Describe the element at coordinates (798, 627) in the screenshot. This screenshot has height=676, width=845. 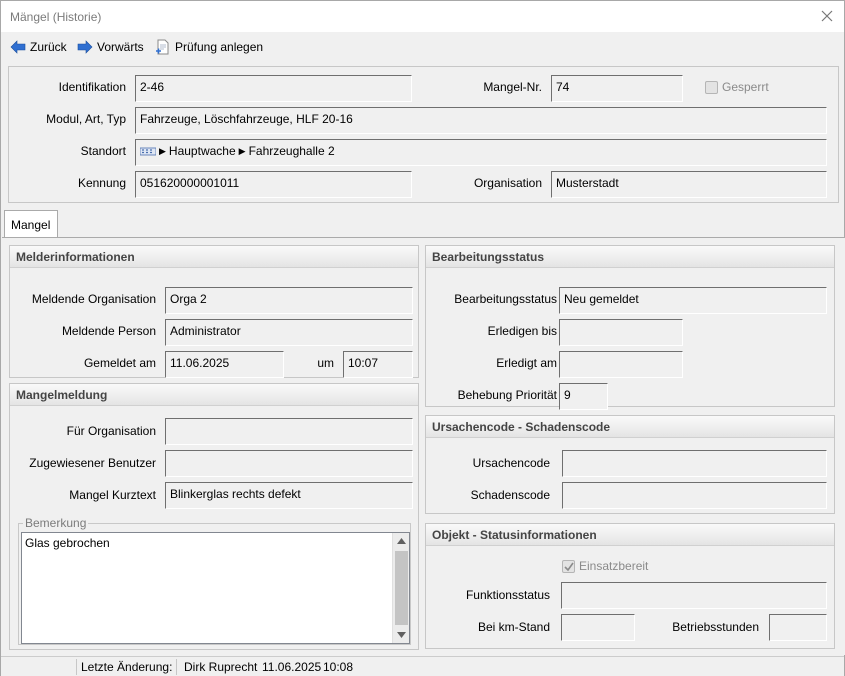
I see `betriebsstunden-field` at that location.